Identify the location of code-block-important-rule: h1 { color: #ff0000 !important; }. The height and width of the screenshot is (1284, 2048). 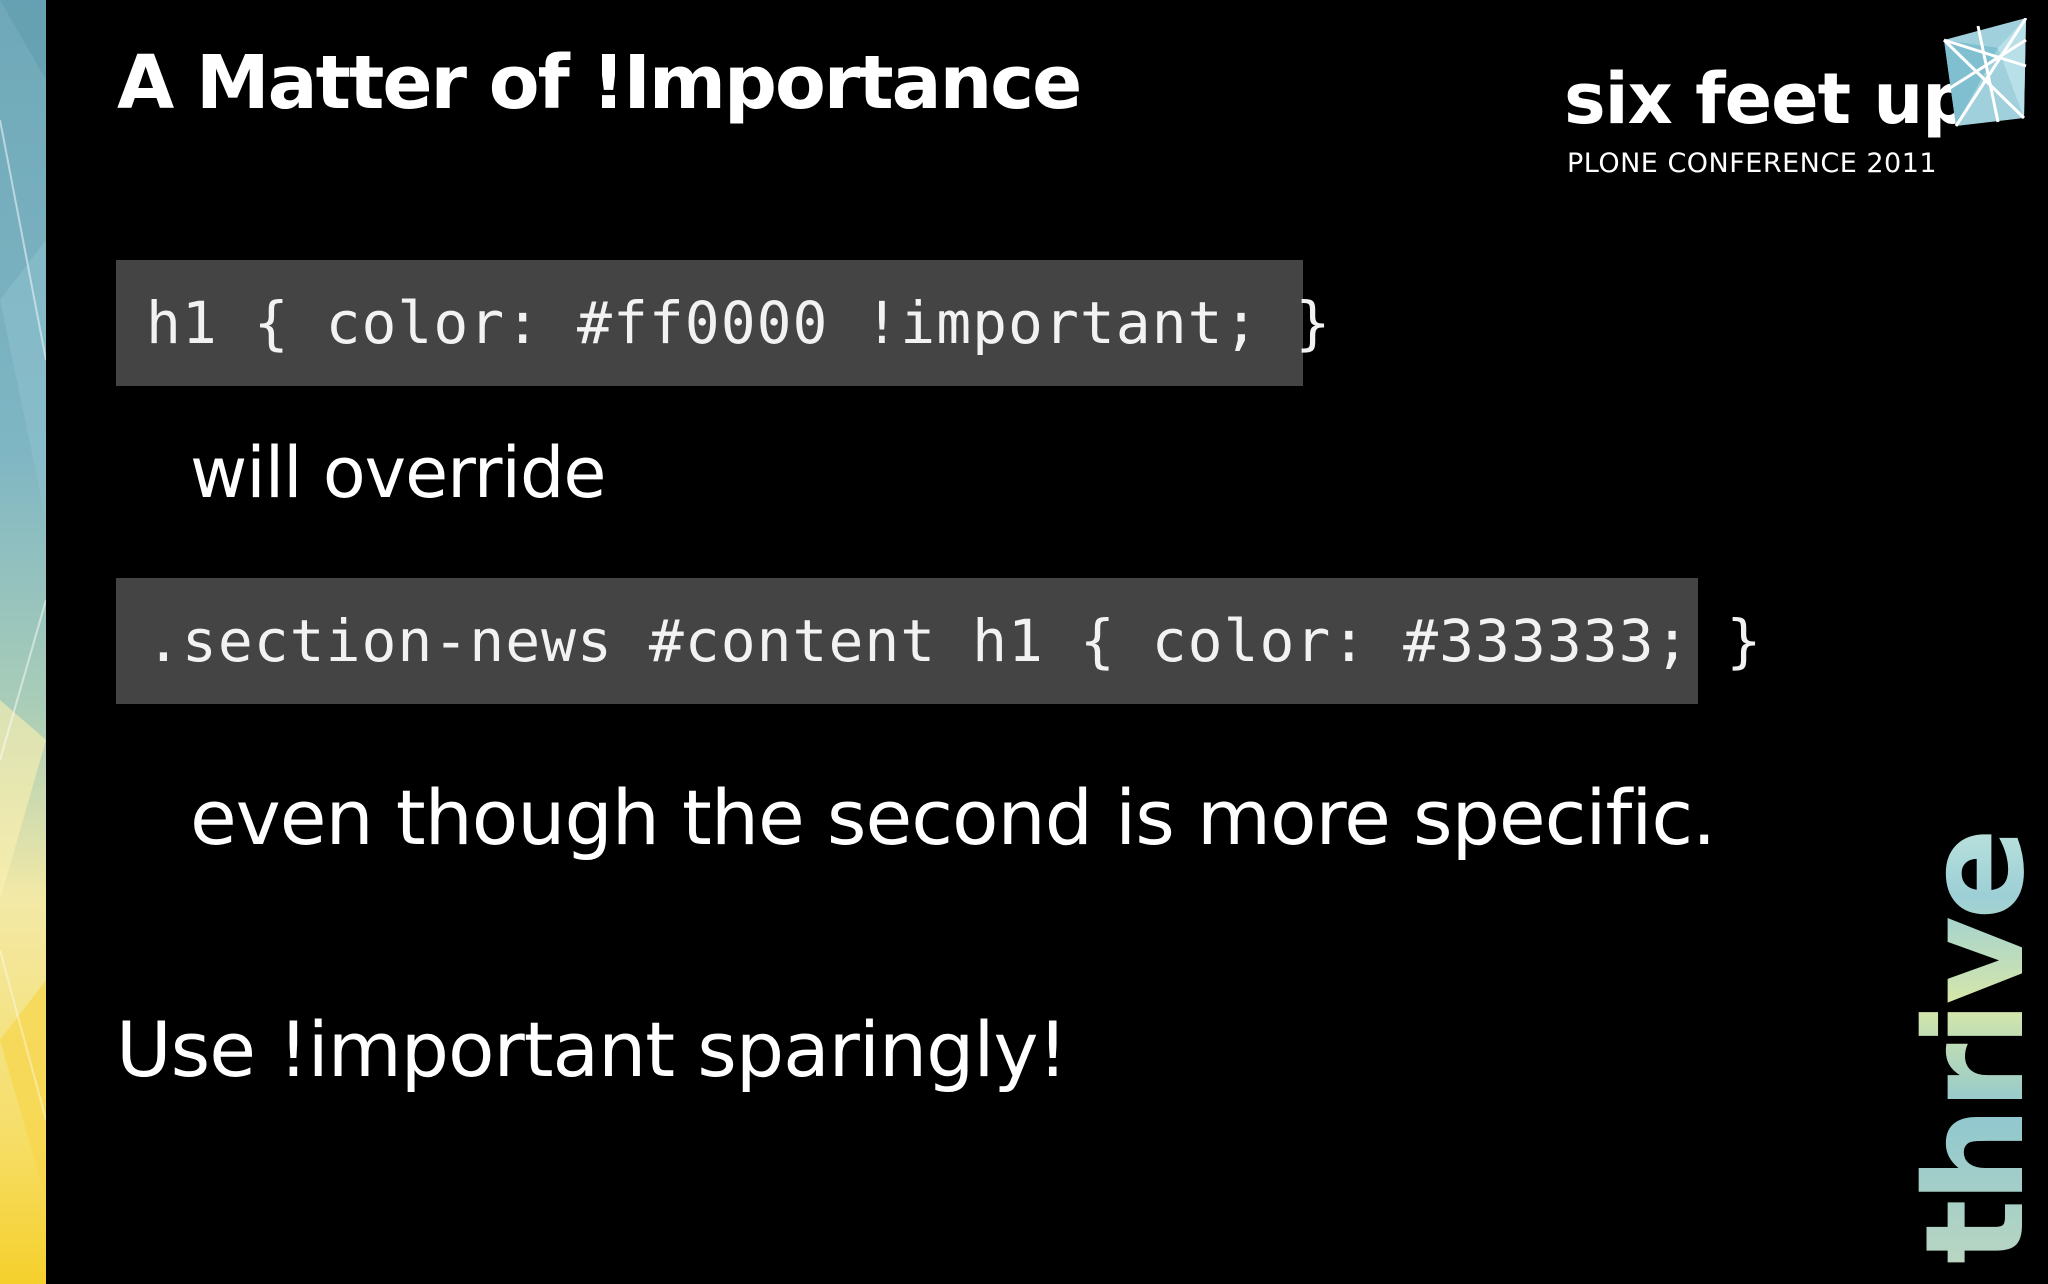
(723, 323).